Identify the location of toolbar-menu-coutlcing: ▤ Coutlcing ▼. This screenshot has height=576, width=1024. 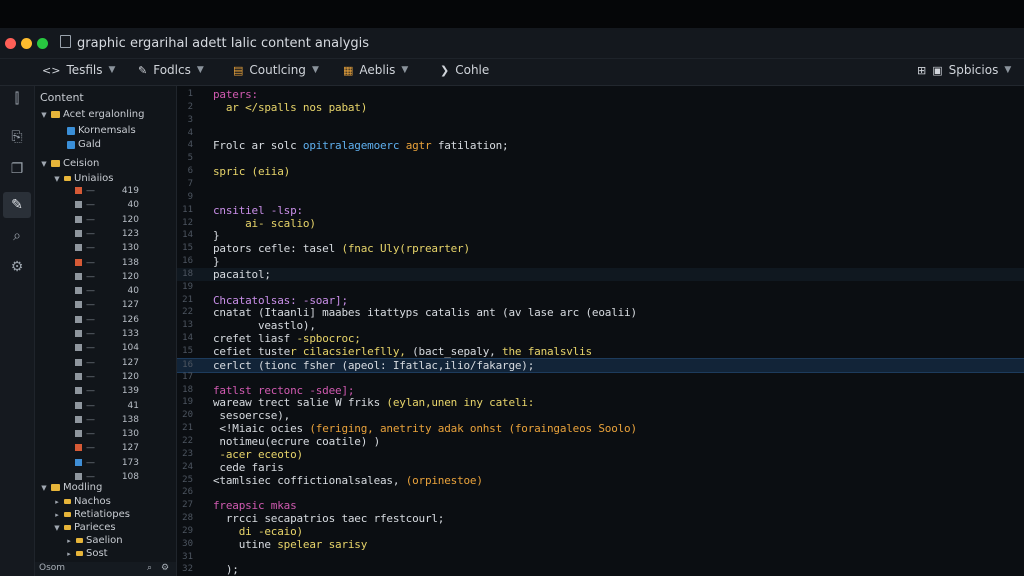
(276, 70).